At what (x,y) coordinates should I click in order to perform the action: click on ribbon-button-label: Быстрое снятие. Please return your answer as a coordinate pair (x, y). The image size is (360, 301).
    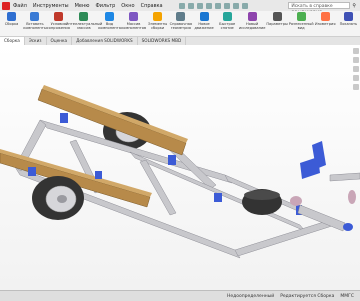
    Looking at the image, I should click on (227, 26).